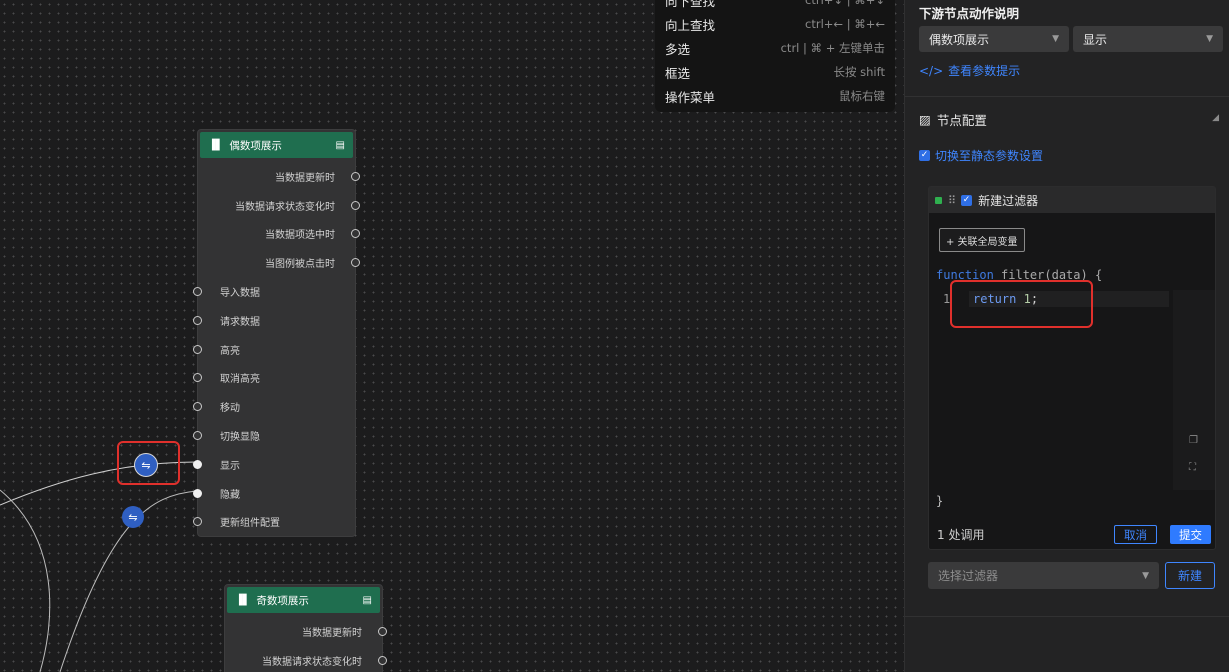  I want to click on global-var-button: + 关联全局变量, so click(982, 240).